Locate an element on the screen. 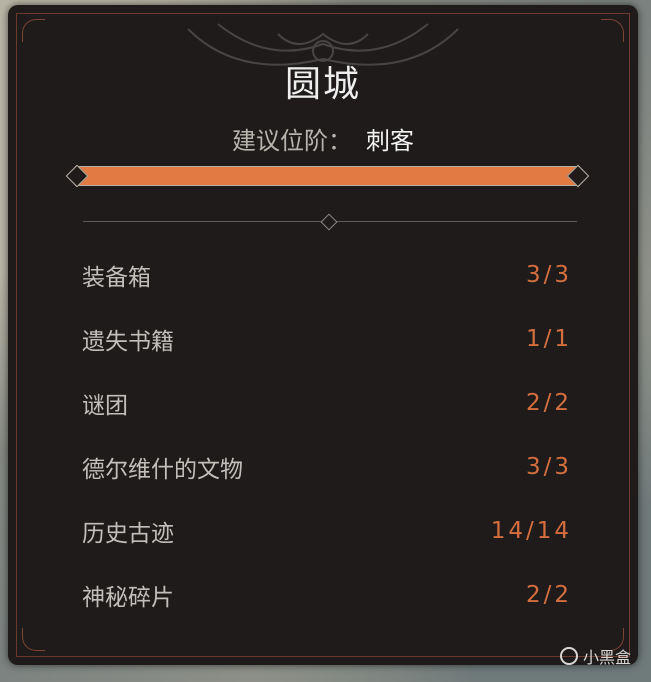  completion-progress-bar is located at coordinates (327, 176).